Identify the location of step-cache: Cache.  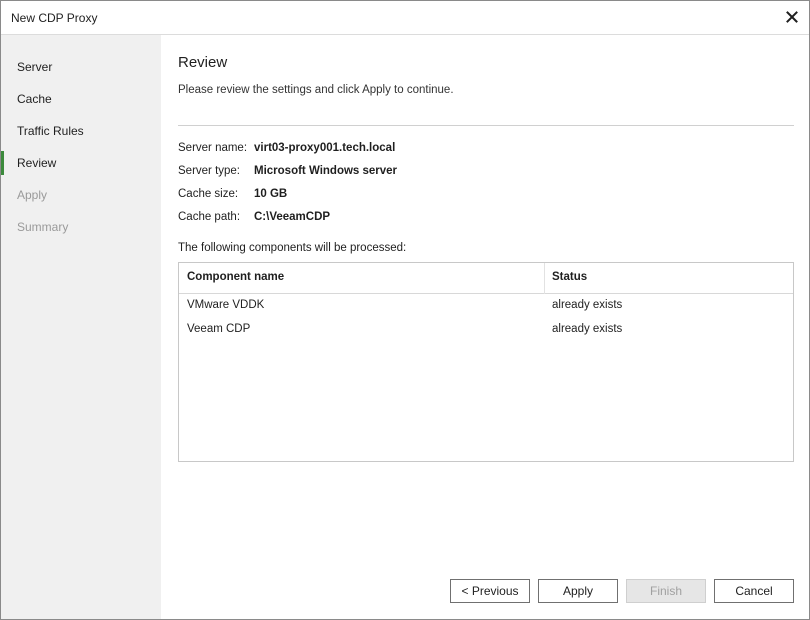
(81, 99).